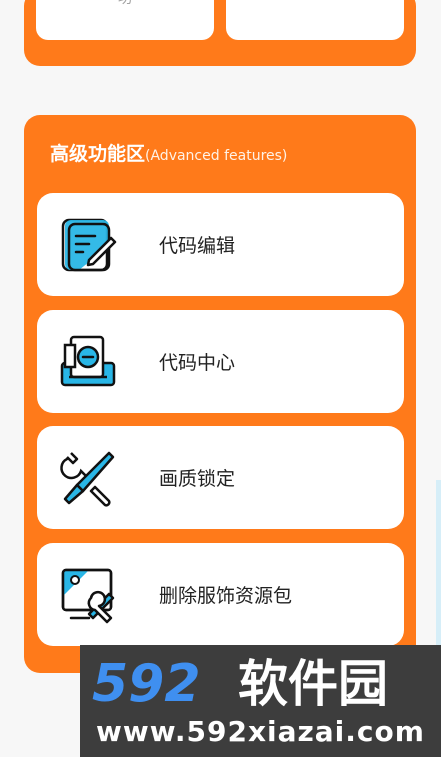  I want to click on section-title-sub: (Advanced features), so click(216, 156).